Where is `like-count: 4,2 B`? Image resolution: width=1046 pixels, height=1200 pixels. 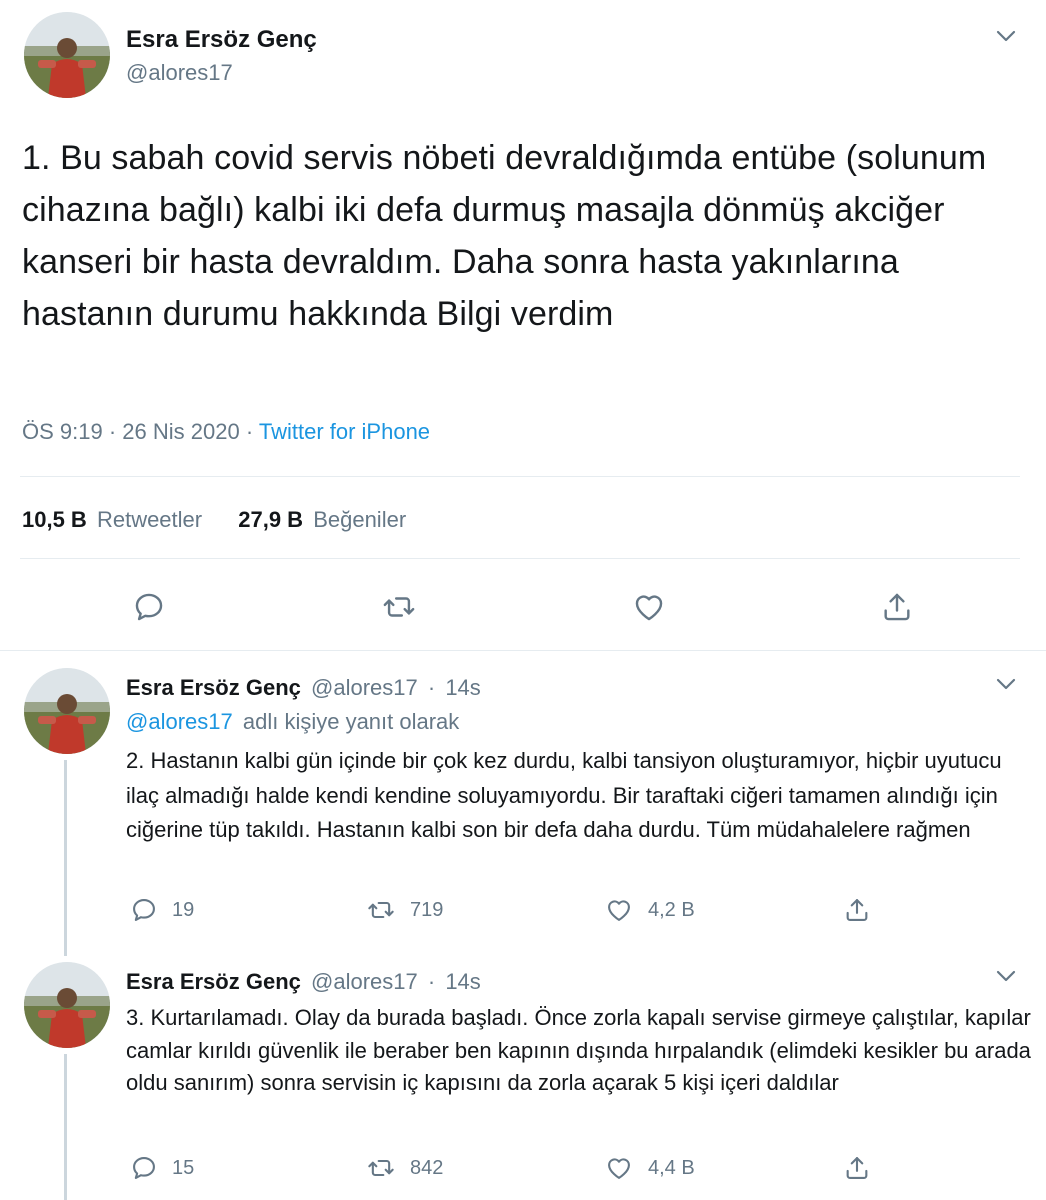 like-count: 4,2 B is located at coordinates (671, 909).